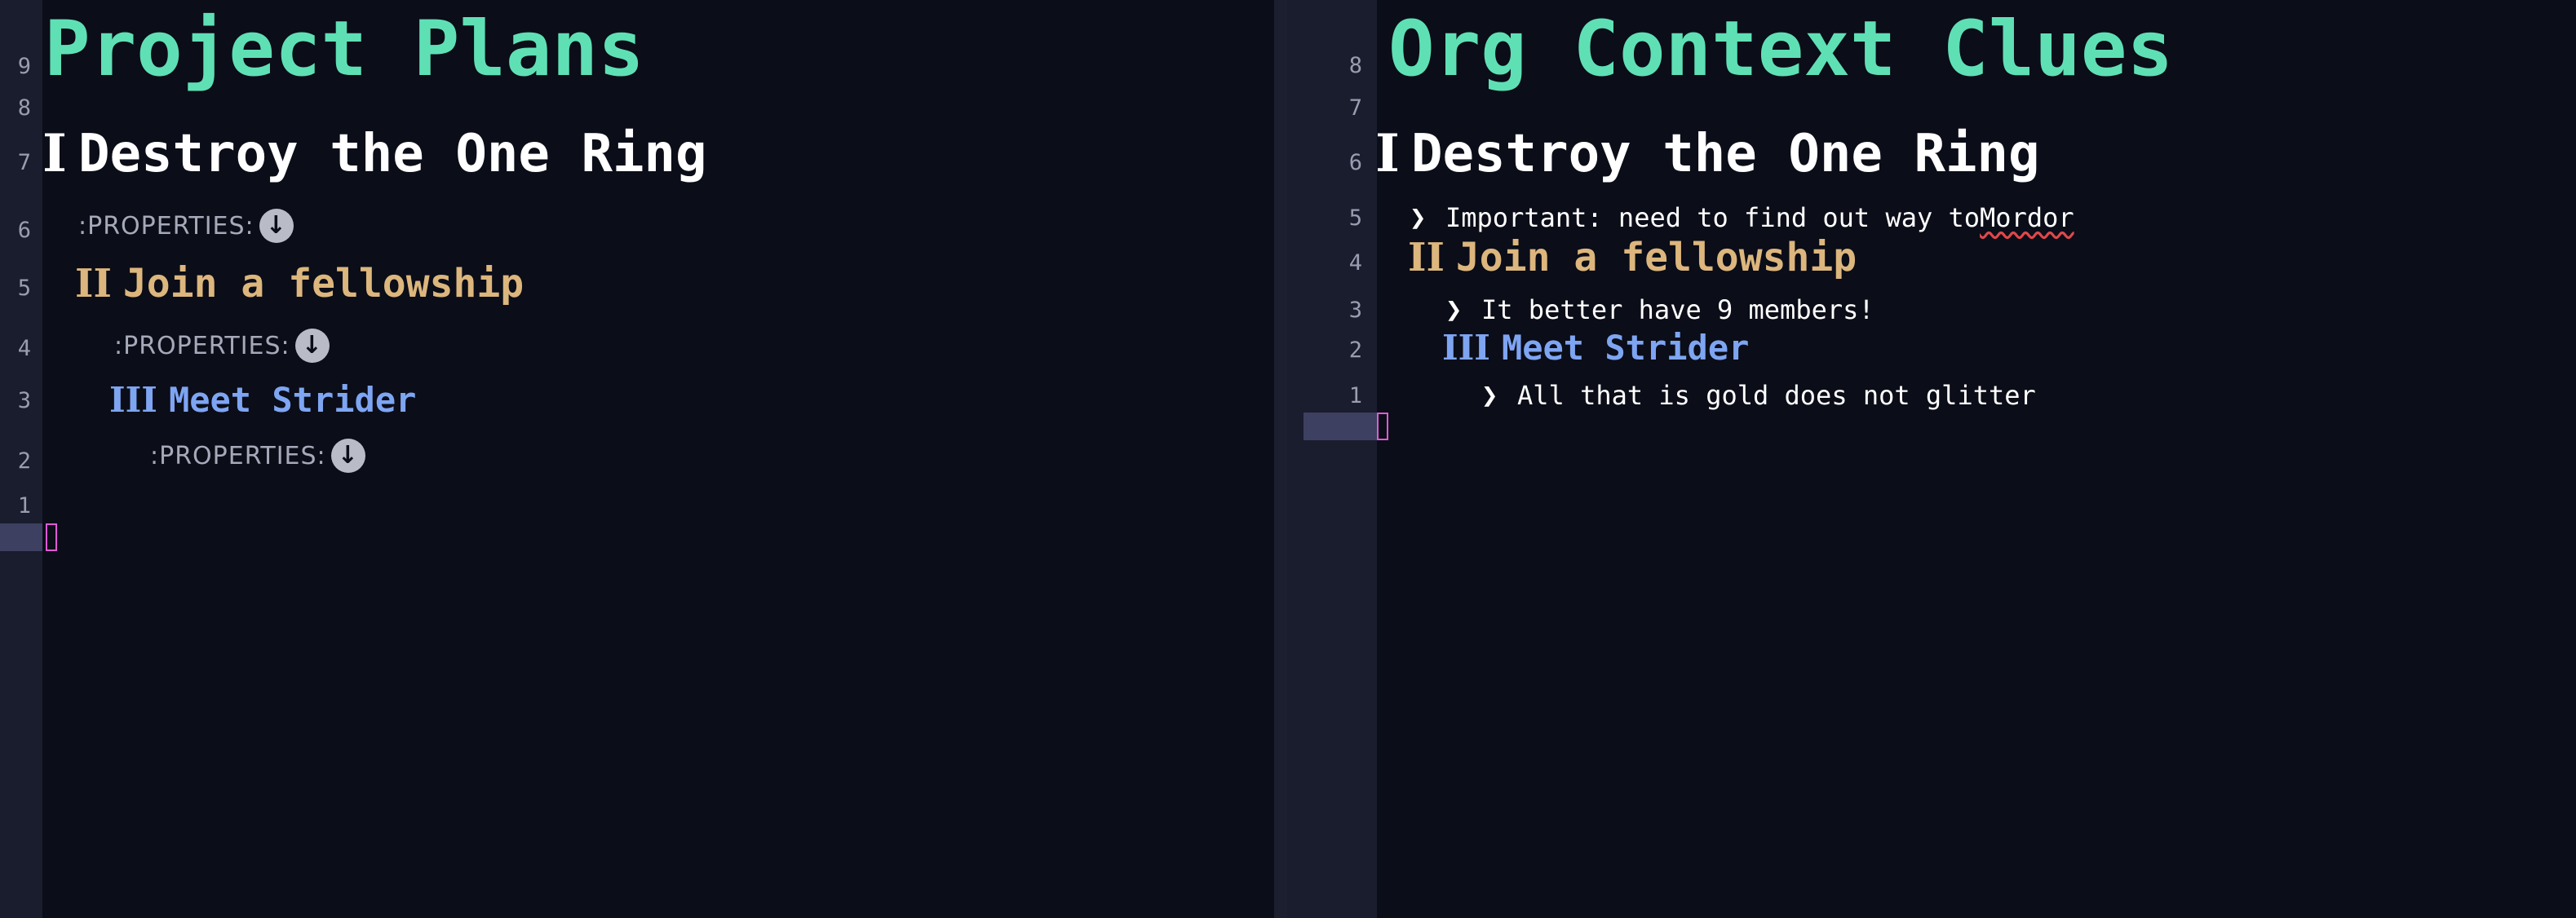 This screenshot has width=2576, height=918. I want to click on document-title: Project Plans, so click(344, 49).